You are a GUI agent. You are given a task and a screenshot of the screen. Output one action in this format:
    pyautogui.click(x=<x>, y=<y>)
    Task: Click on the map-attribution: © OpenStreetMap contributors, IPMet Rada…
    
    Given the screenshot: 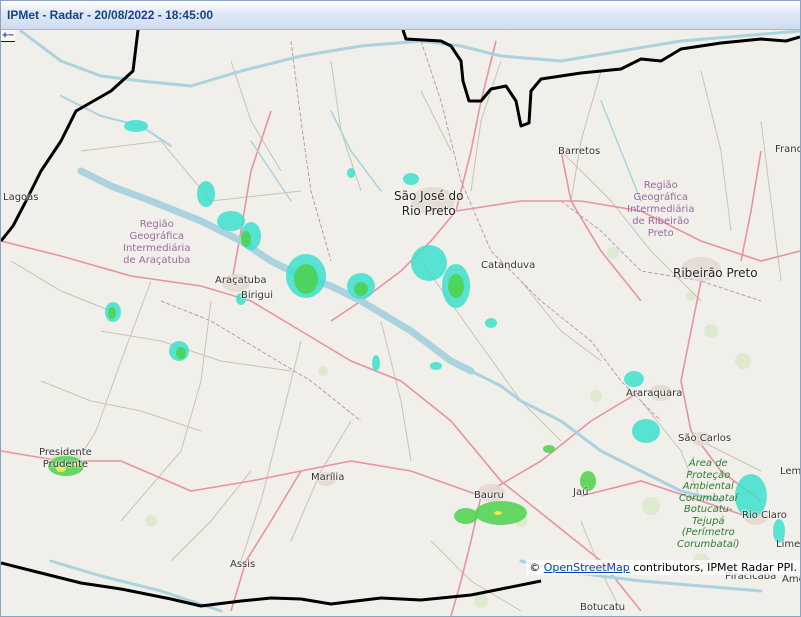 What is the action you would take?
    pyautogui.click(x=663, y=567)
    